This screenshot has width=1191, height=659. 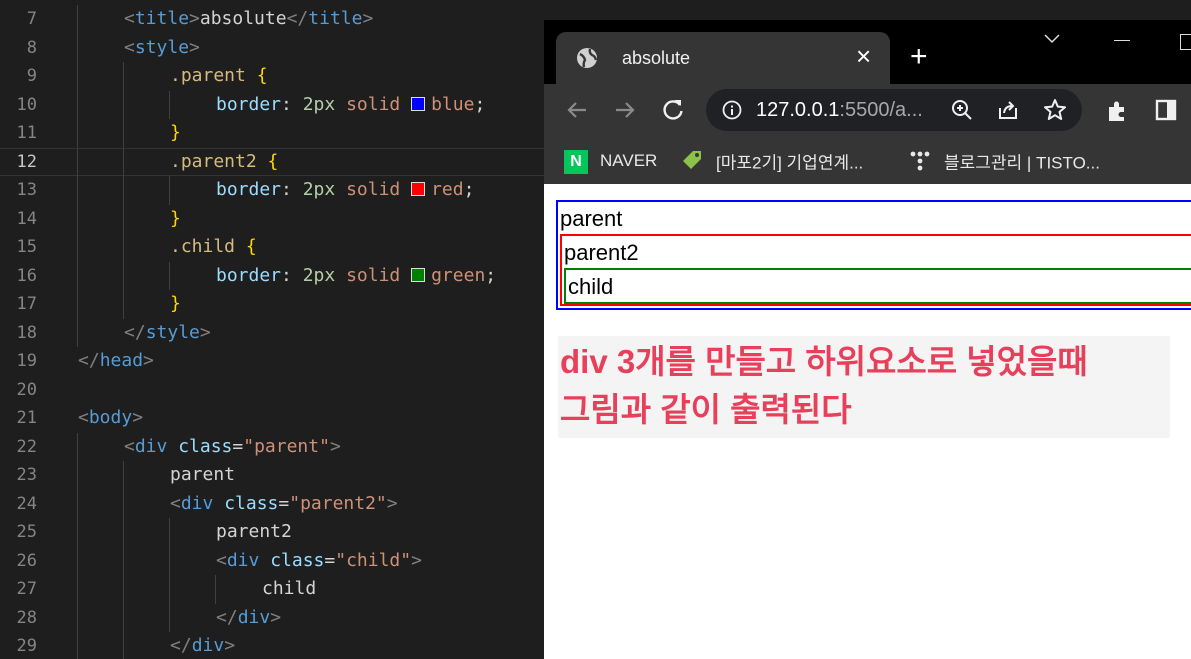 What do you see at coordinates (272, 475) in the screenshot?
I see `code-line: 23 parent` at bounding box center [272, 475].